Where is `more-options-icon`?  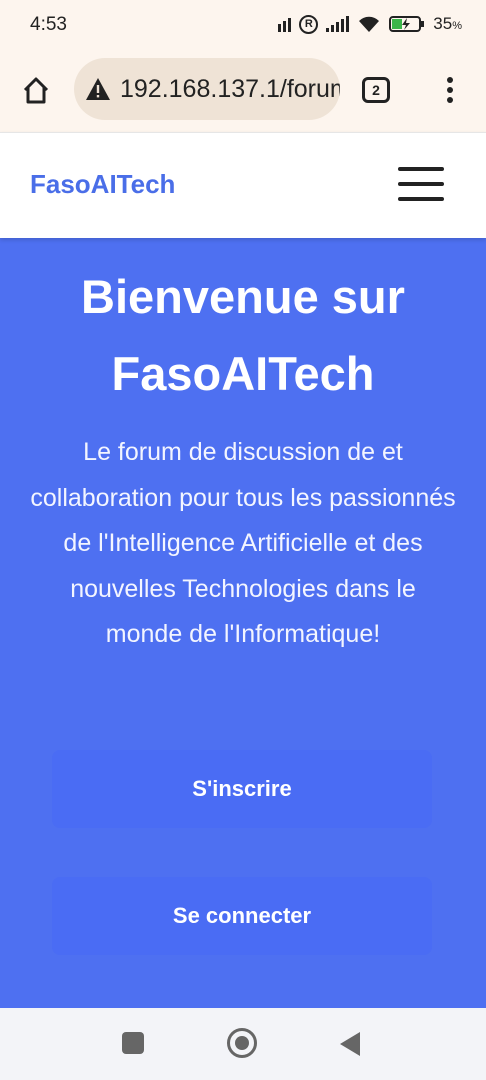 more-options-icon is located at coordinates (450, 90).